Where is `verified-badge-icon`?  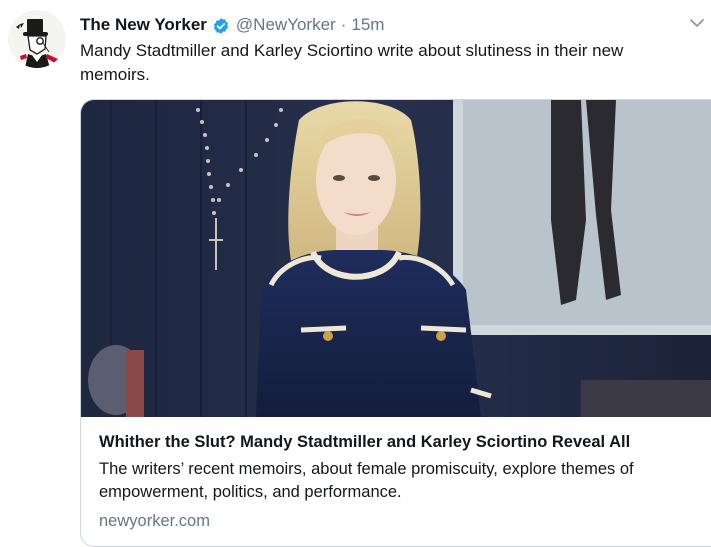 verified-badge-icon is located at coordinates (221, 26).